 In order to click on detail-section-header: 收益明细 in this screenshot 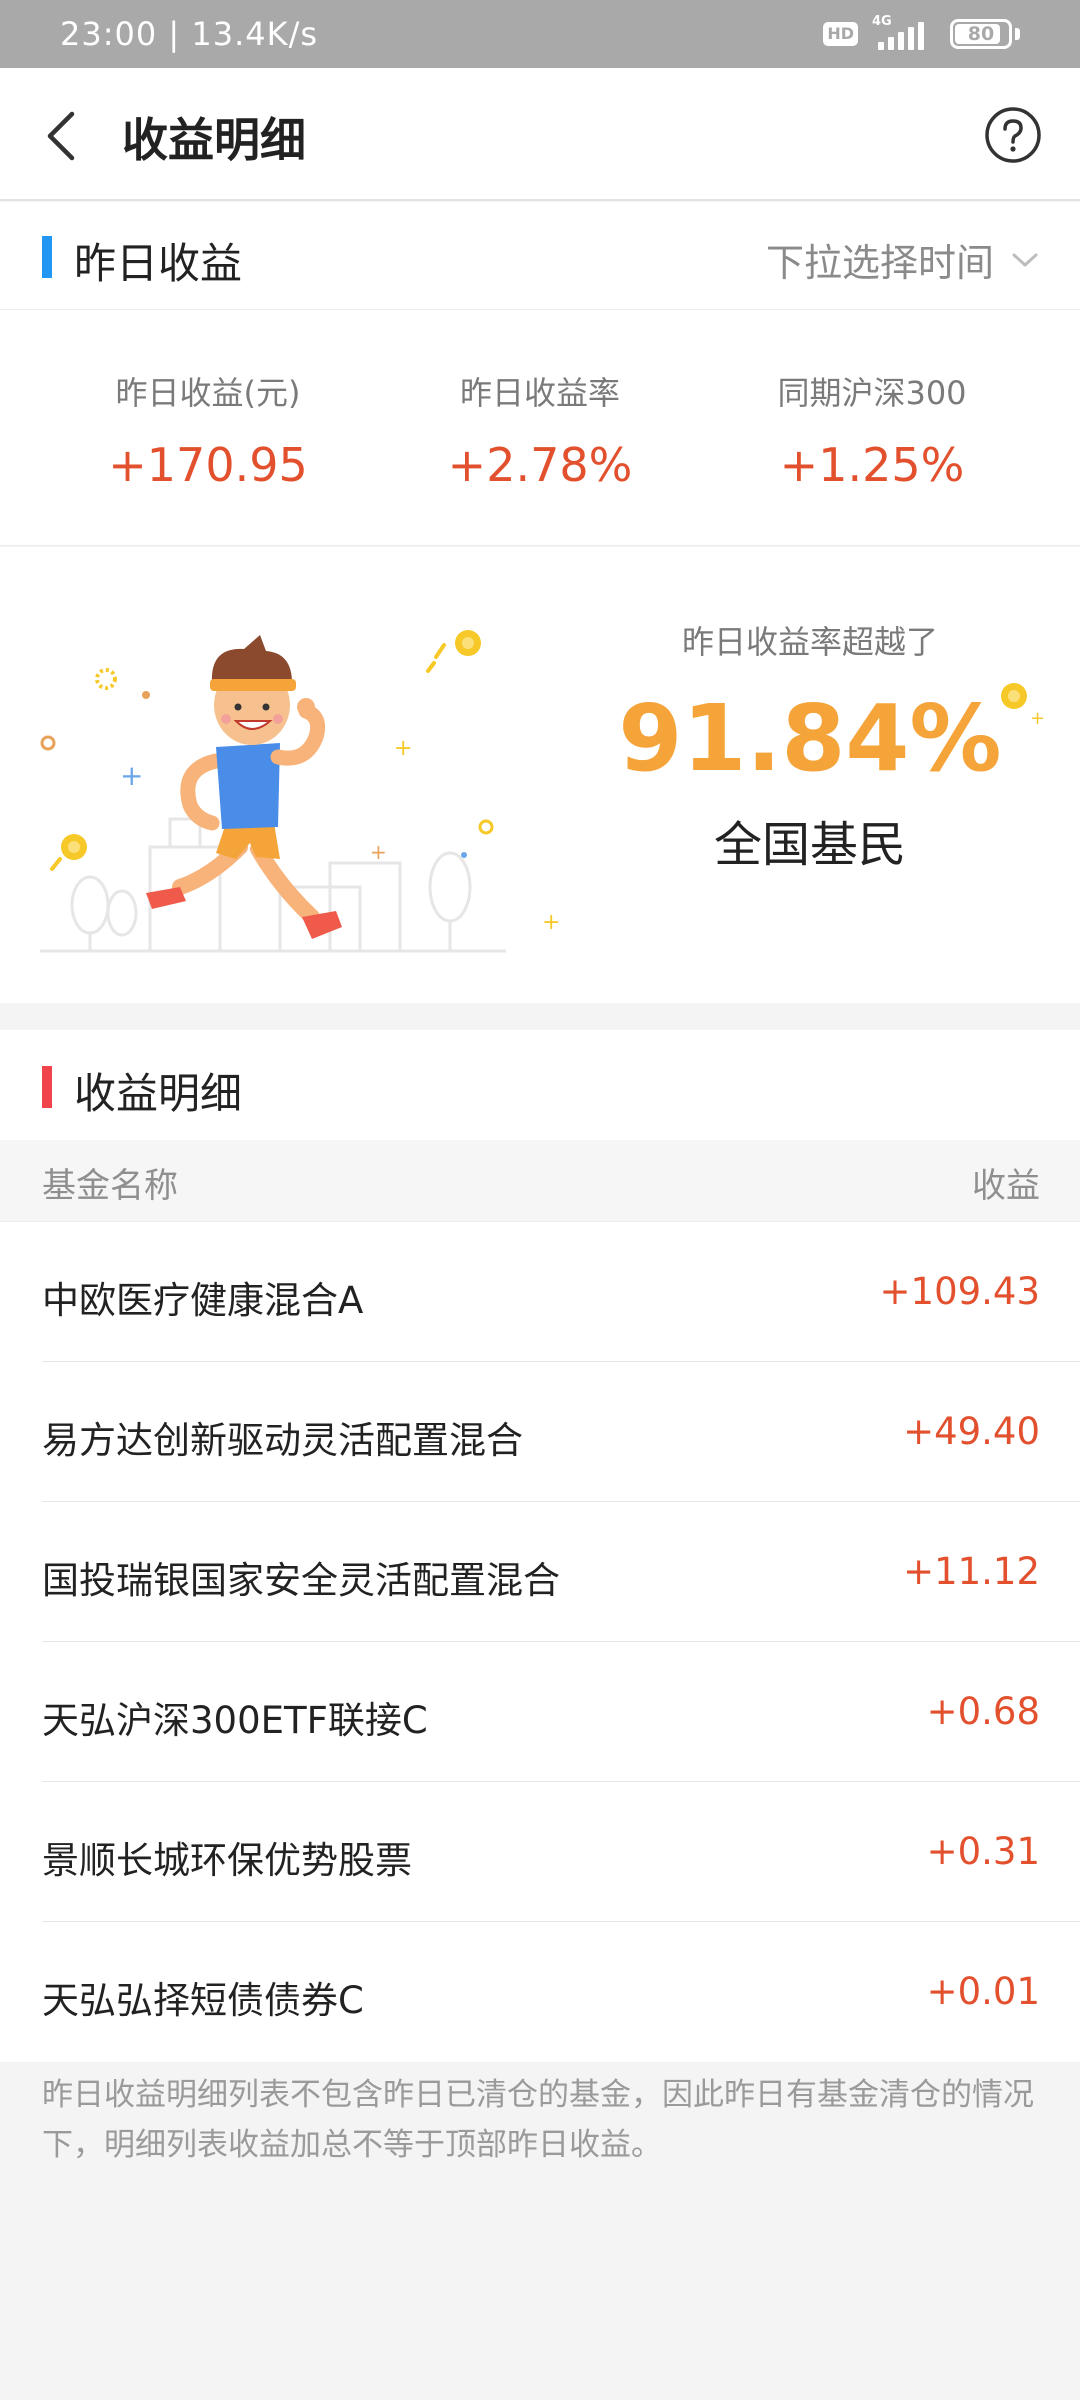, I will do `click(540, 1085)`.